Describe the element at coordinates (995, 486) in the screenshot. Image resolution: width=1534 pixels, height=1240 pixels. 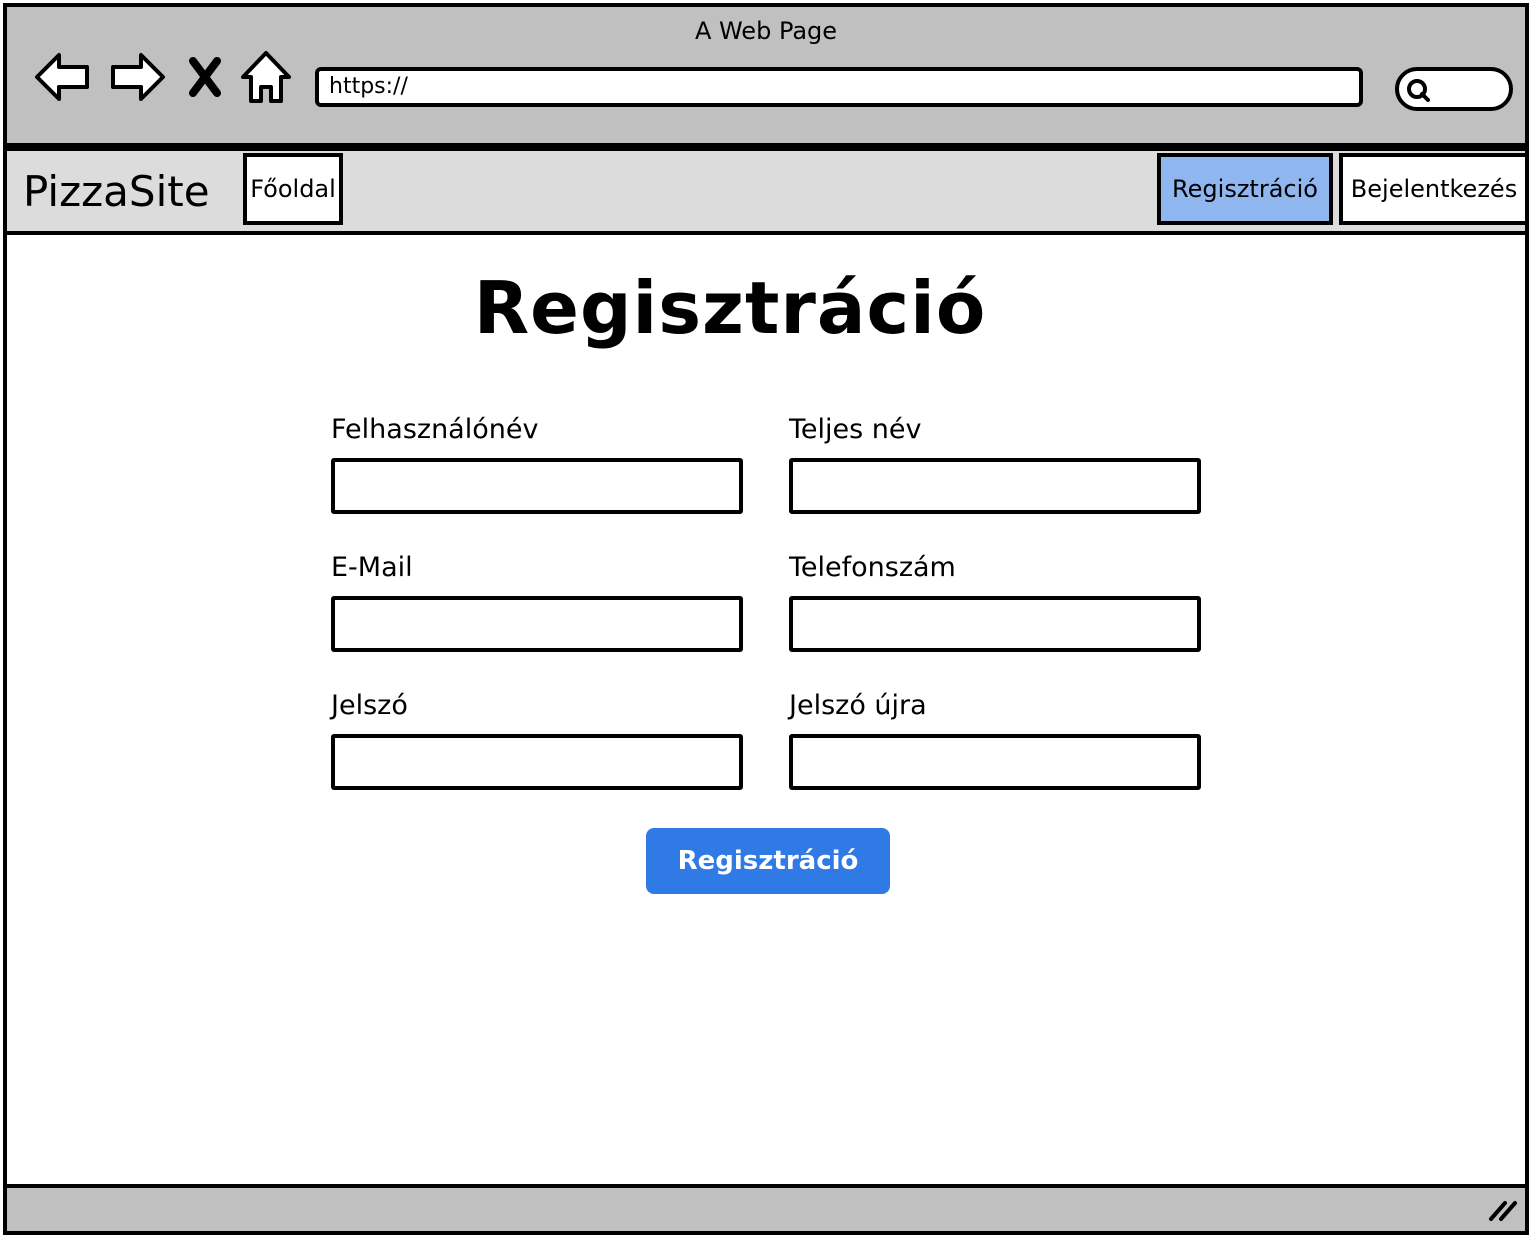
I see `fullname-input` at that location.